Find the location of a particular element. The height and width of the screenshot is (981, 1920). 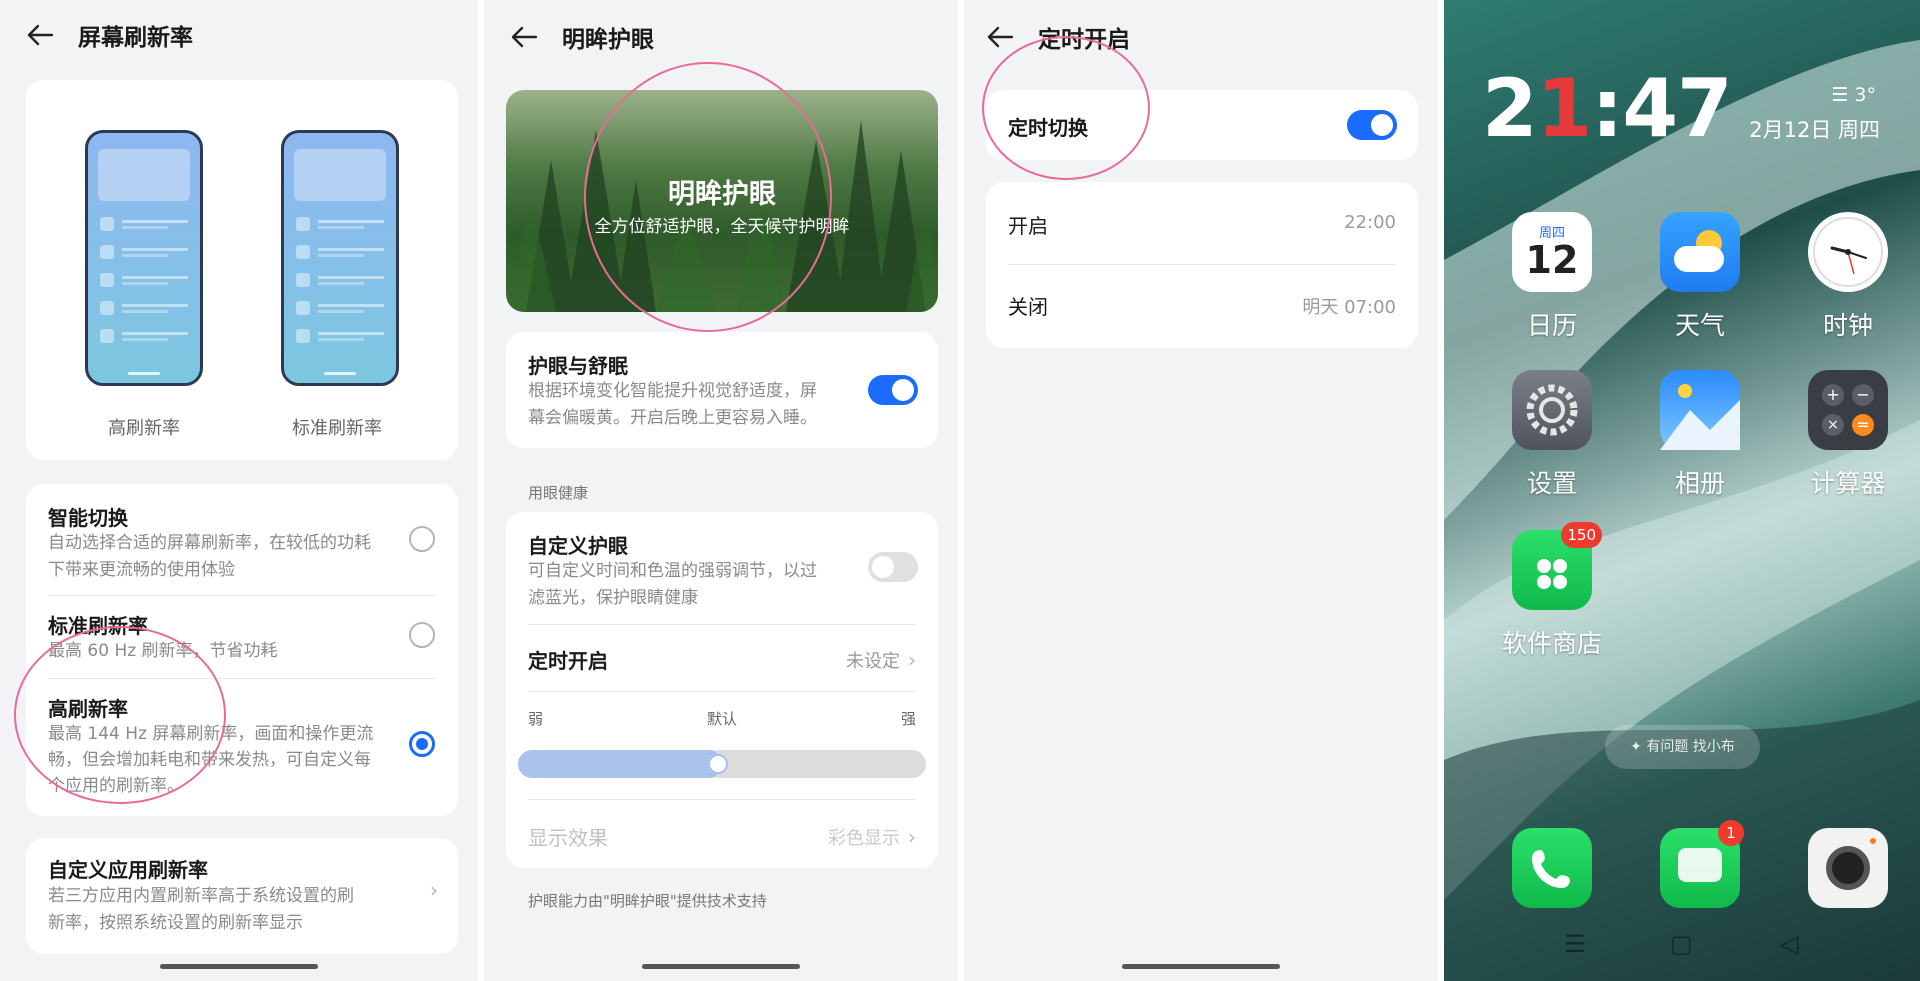

row-desc: 新率，按照系统设置的刷新率显示 is located at coordinates (175, 923).